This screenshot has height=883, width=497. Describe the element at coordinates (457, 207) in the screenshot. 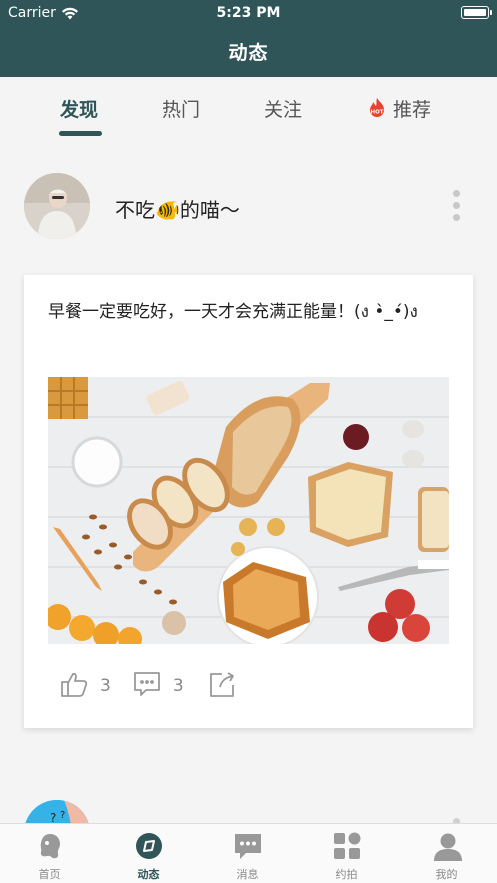

I see `more-options-icon` at that location.